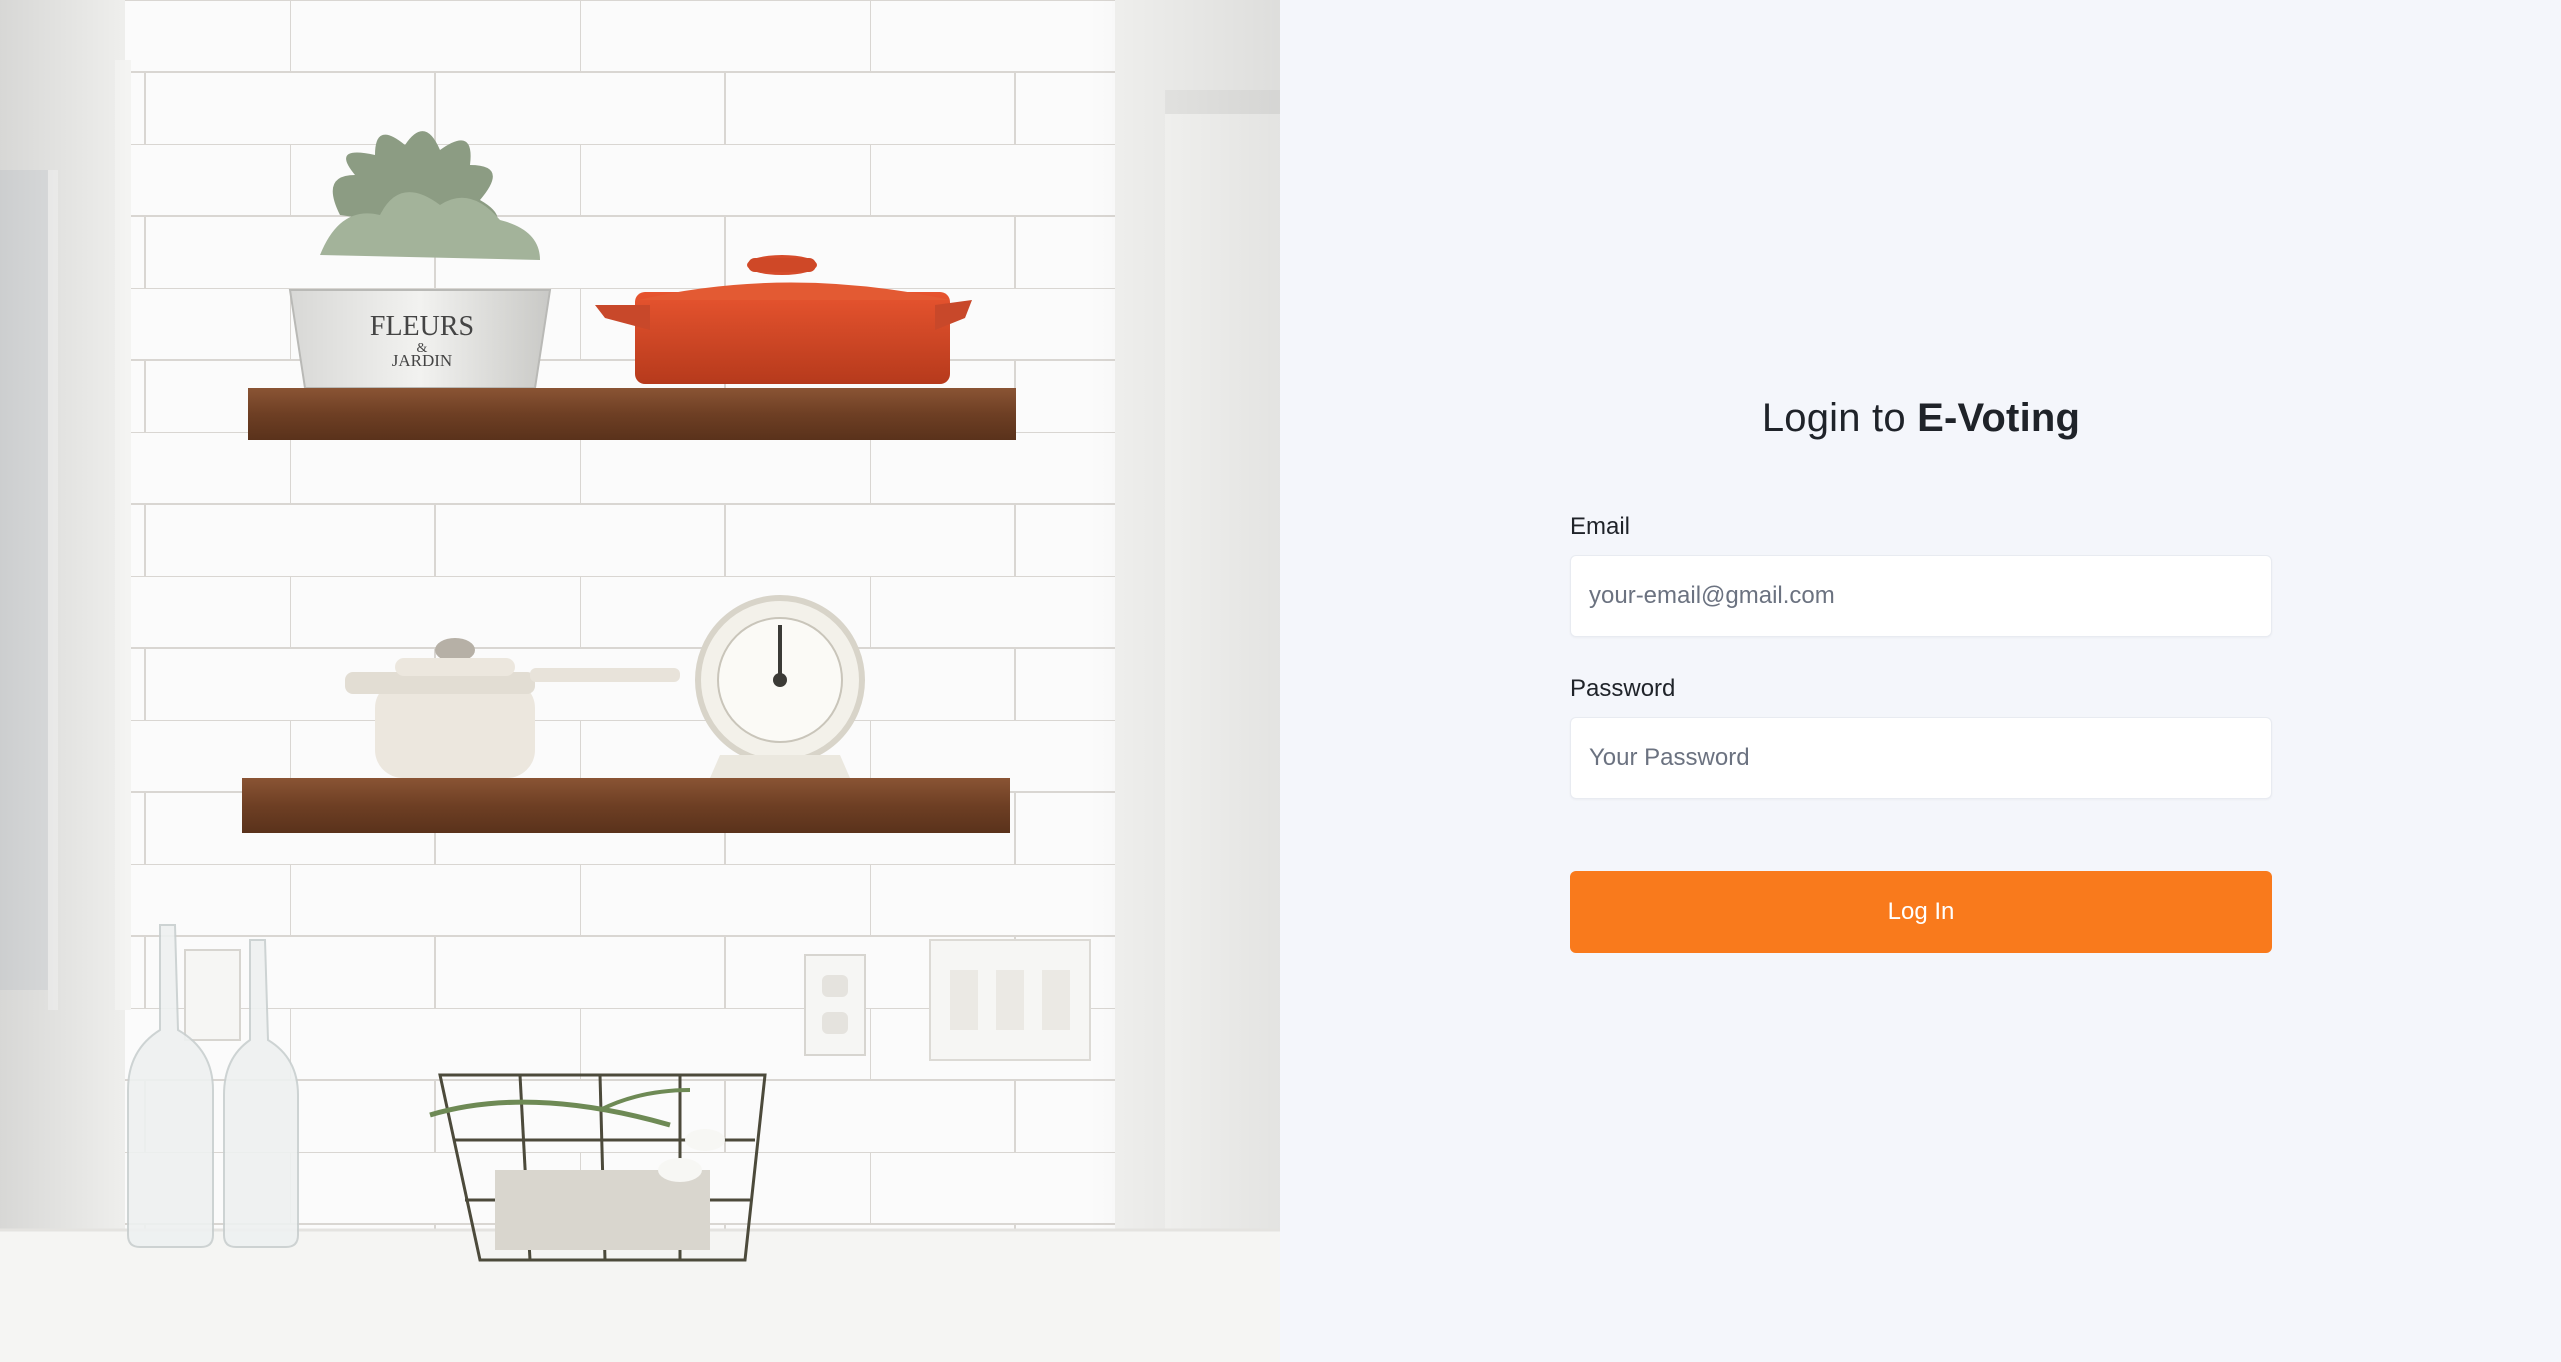 This screenshot has width=2561, height=1362. What do you see at coordinates (626, 805) in the screenshot?
I see `shelf-middle` at bounding box center [626, 805].